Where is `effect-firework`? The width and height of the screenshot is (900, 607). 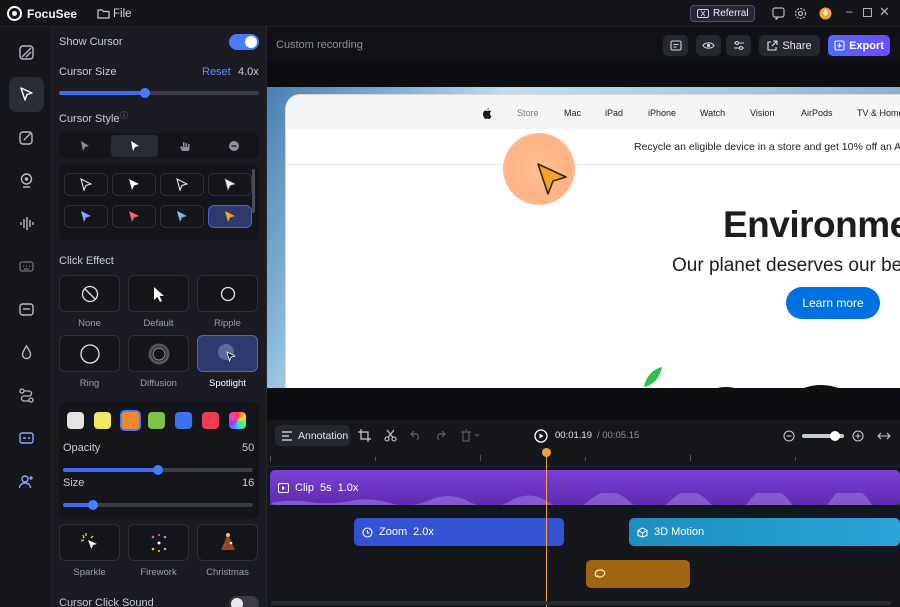 effect-firework is located at coordinates (158, 542).